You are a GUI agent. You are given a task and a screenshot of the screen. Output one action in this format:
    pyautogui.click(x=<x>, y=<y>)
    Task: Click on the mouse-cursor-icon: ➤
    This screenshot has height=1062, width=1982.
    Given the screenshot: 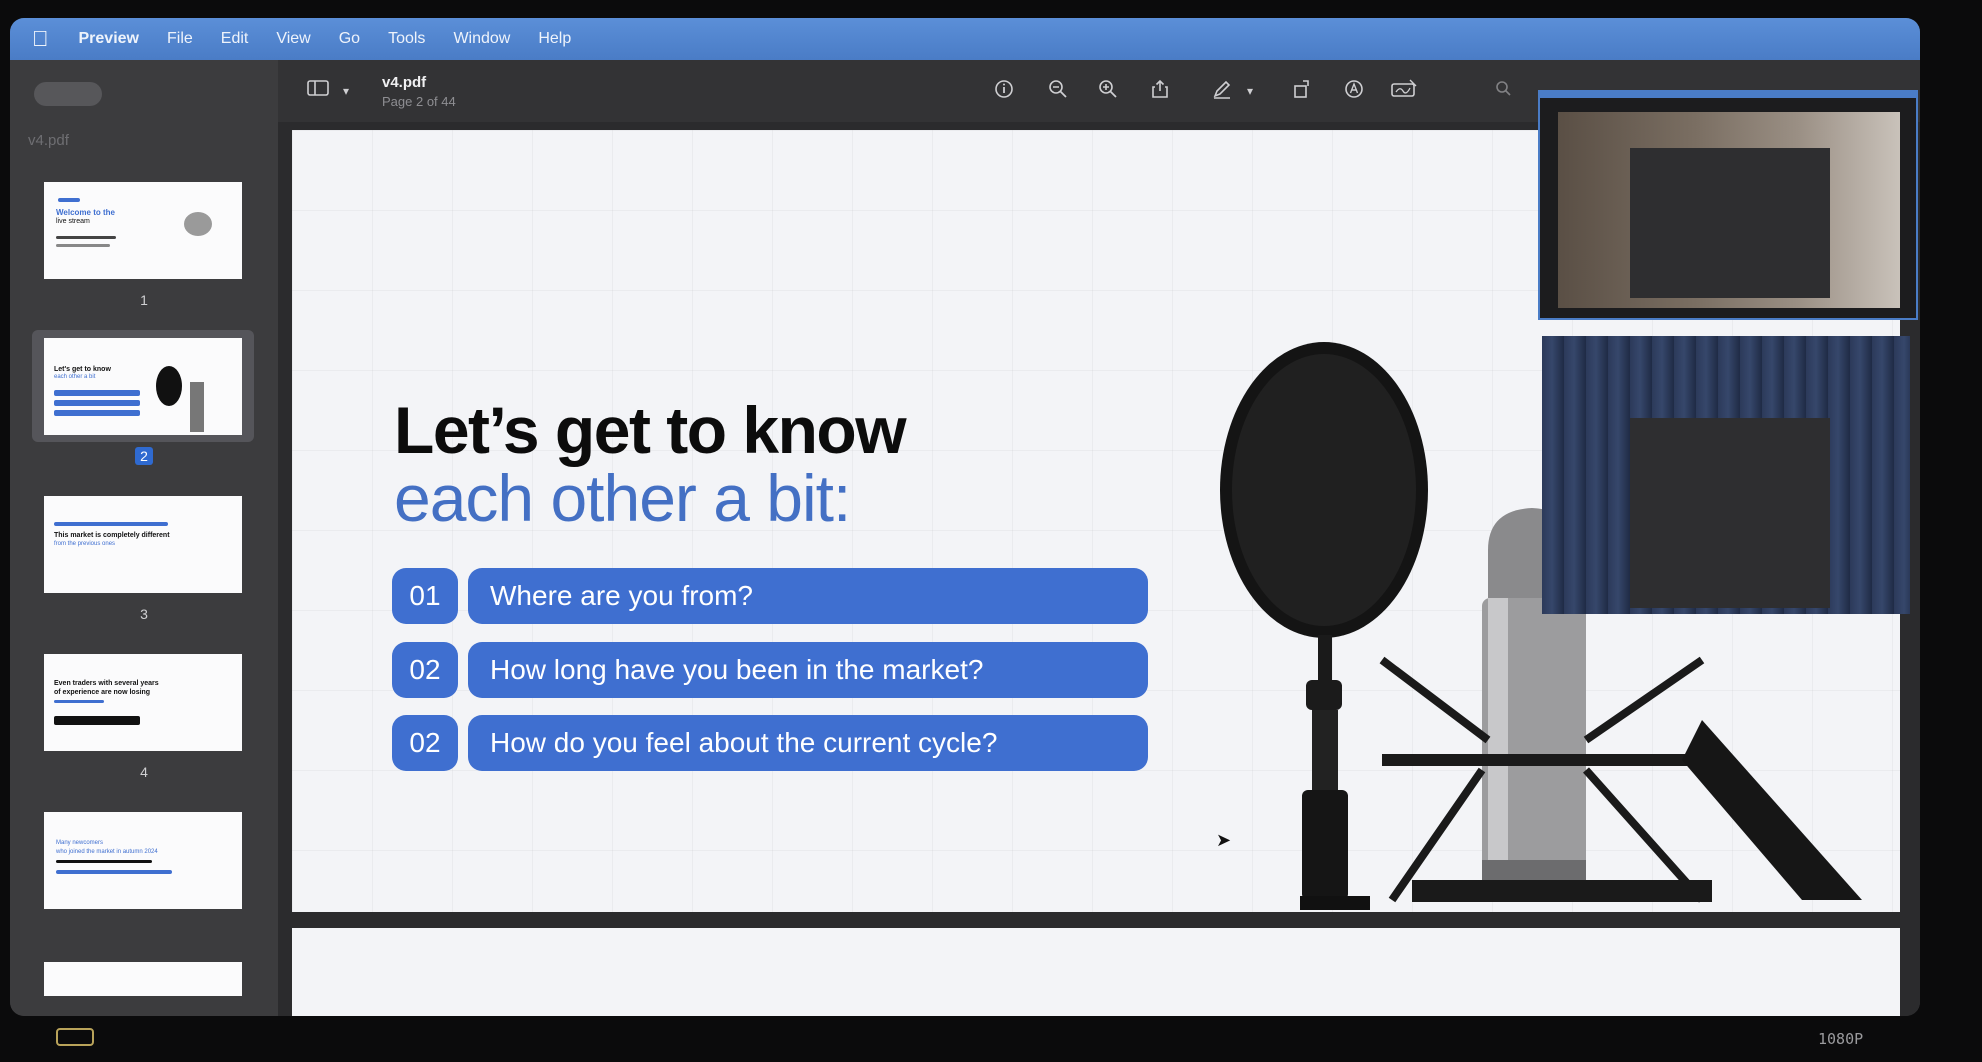 What is the action you would take?
    pyautogui.click(x=1224, y=840)
    